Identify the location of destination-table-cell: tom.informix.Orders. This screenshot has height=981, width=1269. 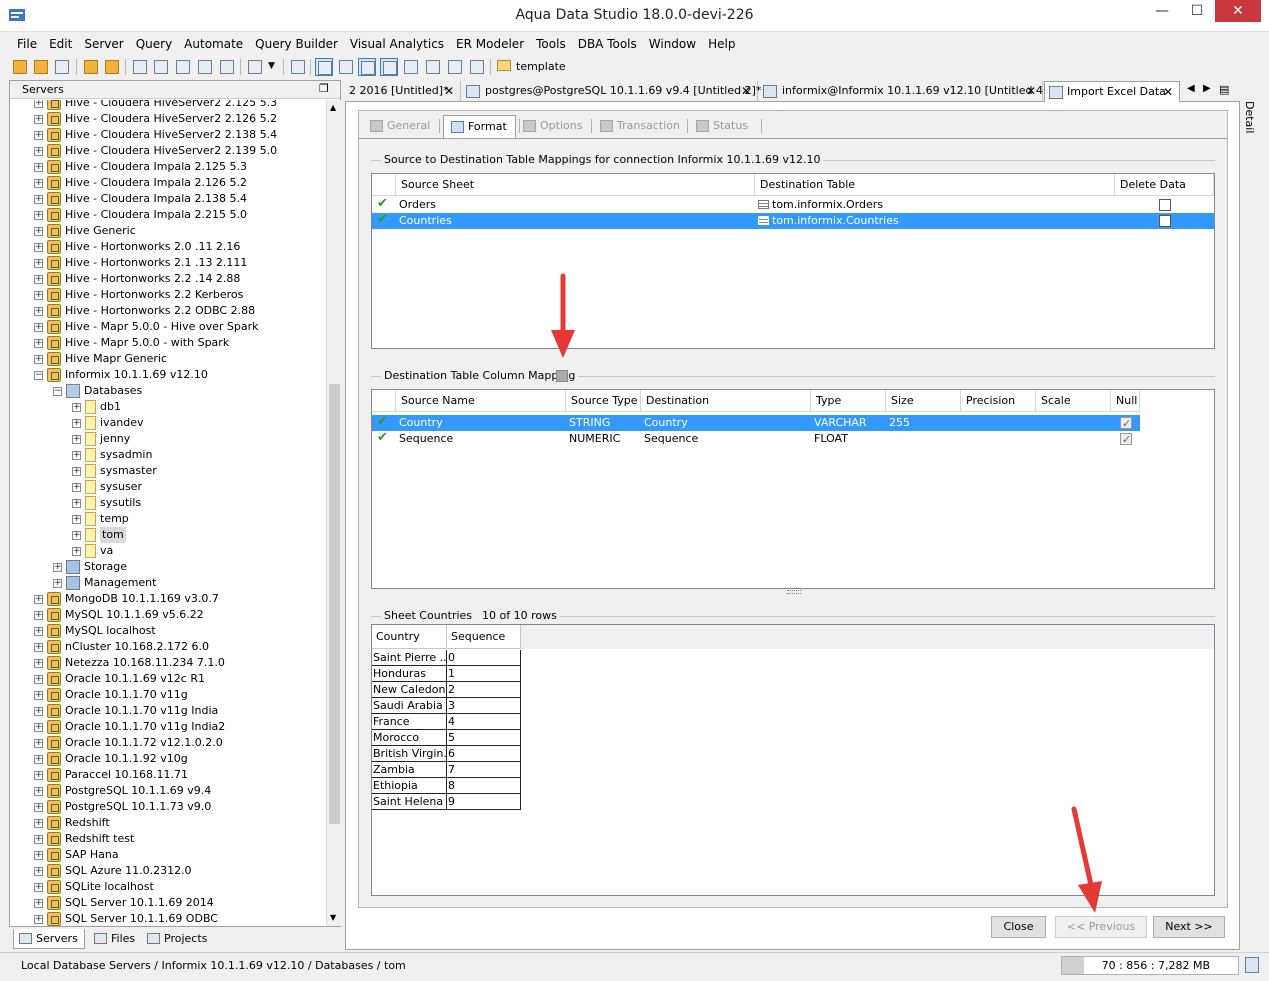
(935, 205).